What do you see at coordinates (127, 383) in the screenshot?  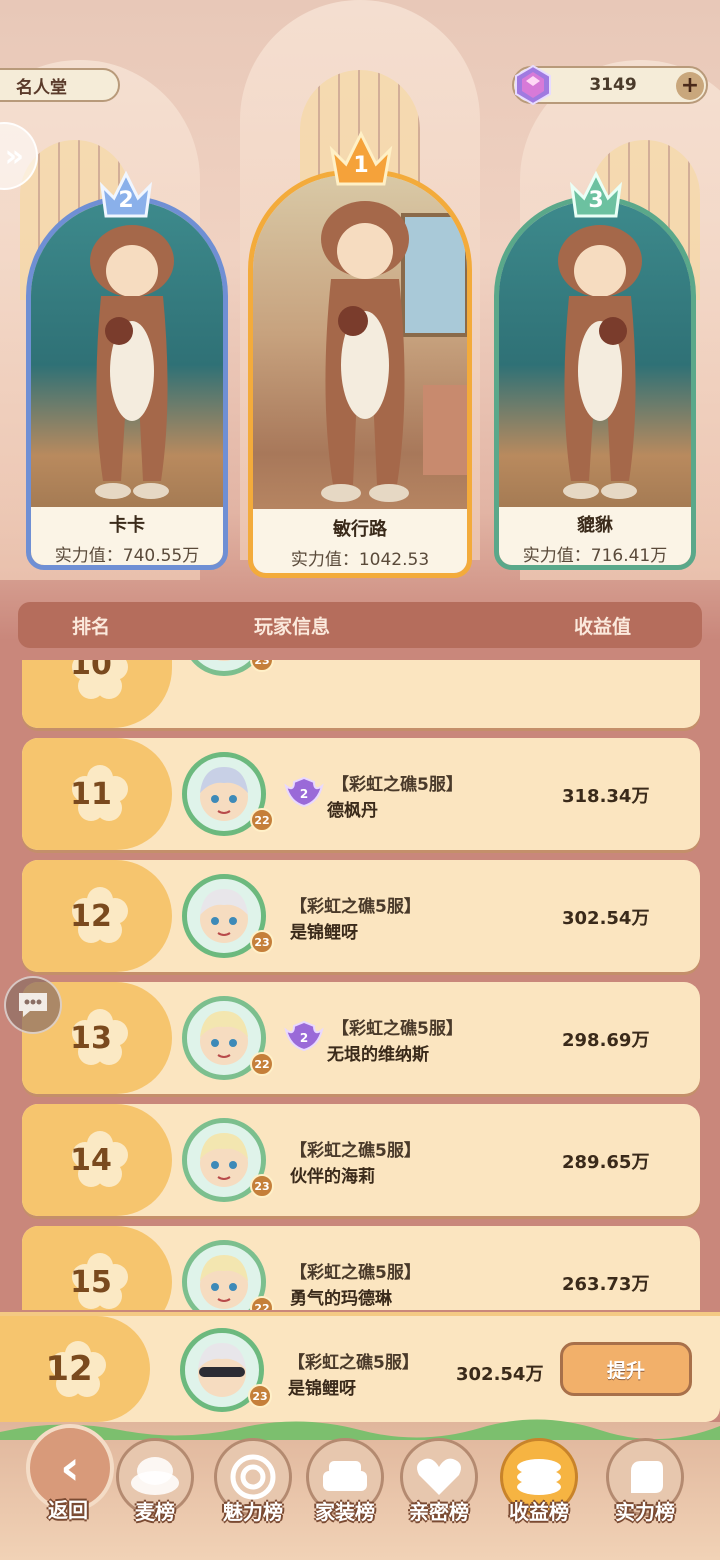 I see `podium-card-rank-2: 卡卡 实力值：740.55万` at bounding box center [127, 383].